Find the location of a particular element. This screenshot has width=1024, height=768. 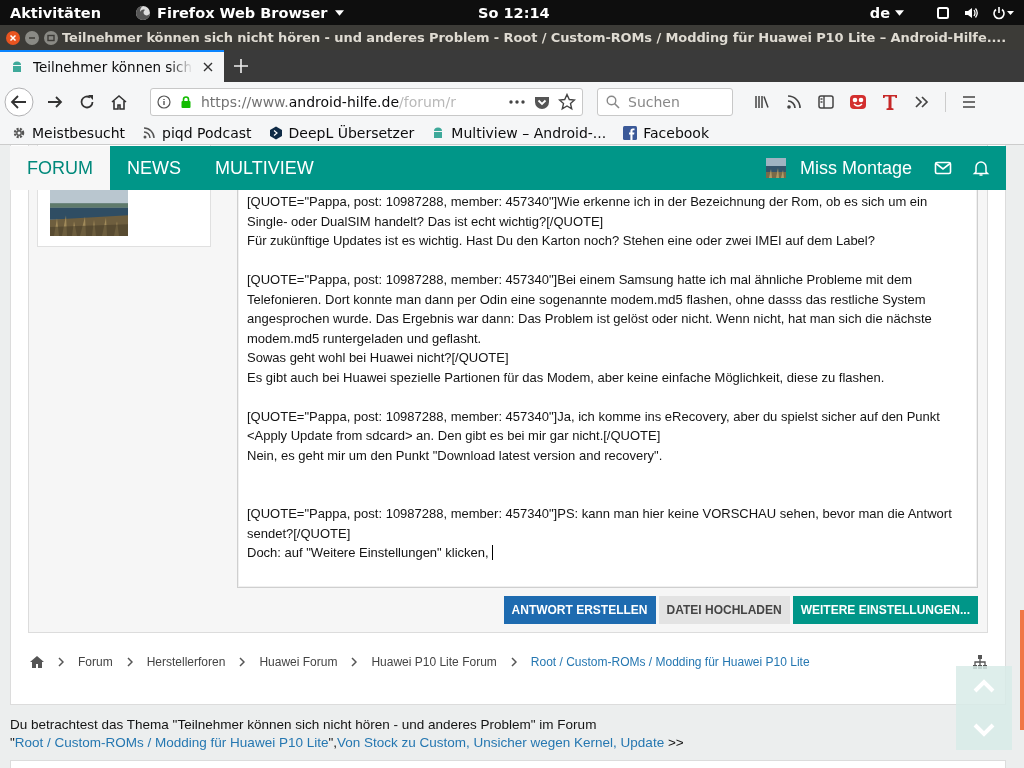

url-text: https://www.android-hilfe.de/forum/r is located at coordinates (329, 101).